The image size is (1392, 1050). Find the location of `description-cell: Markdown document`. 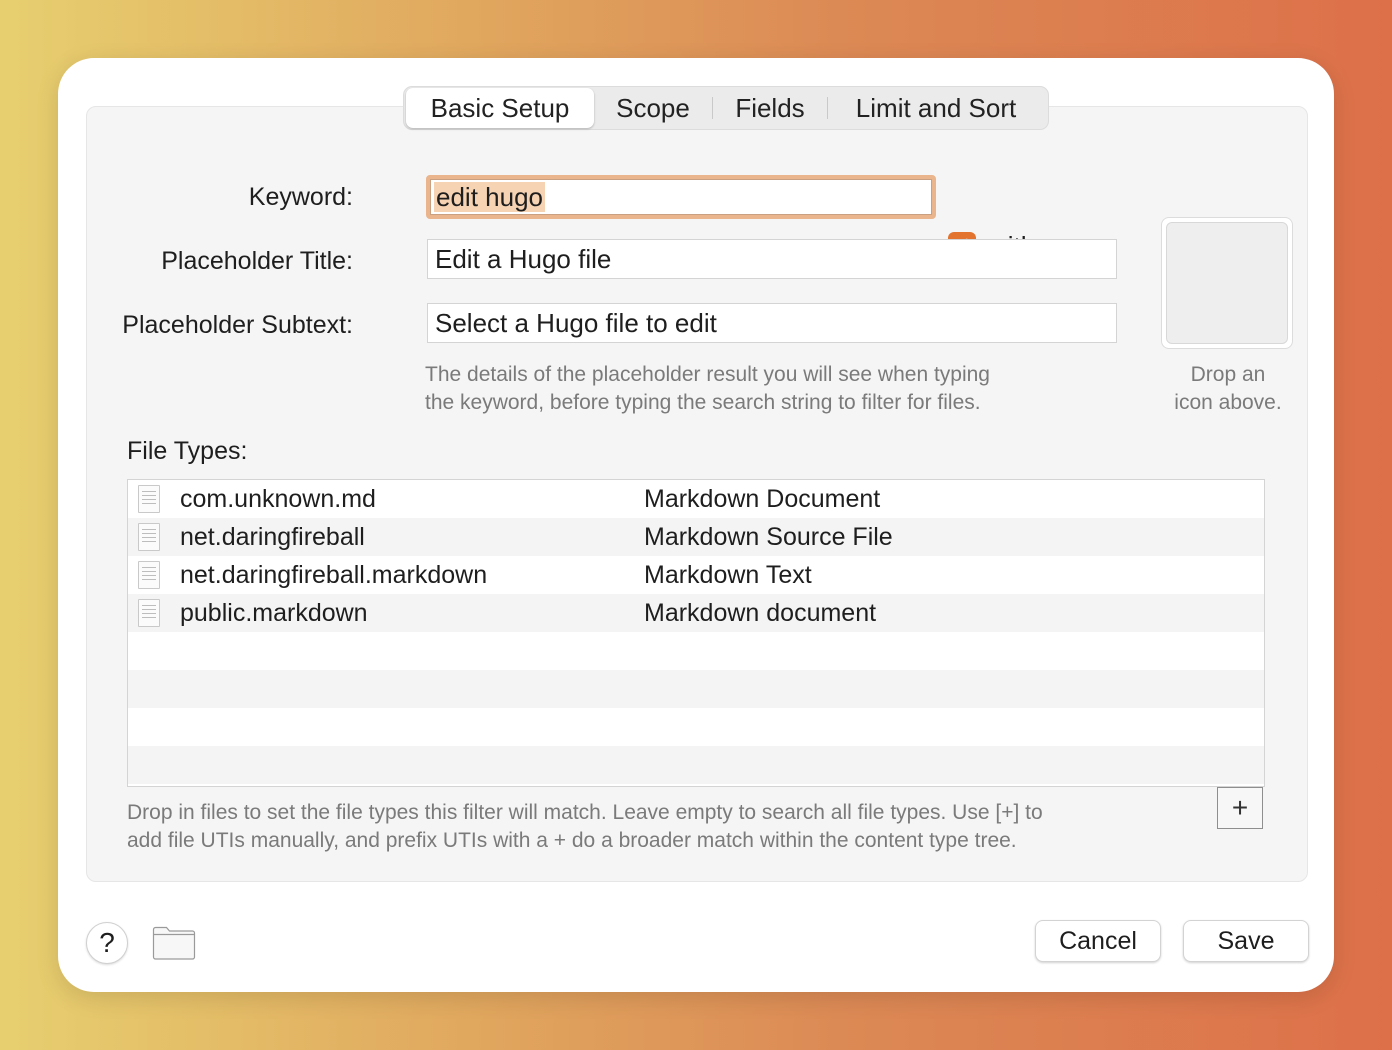

description-cell: Markdown document is located at coordinates (760, 612).